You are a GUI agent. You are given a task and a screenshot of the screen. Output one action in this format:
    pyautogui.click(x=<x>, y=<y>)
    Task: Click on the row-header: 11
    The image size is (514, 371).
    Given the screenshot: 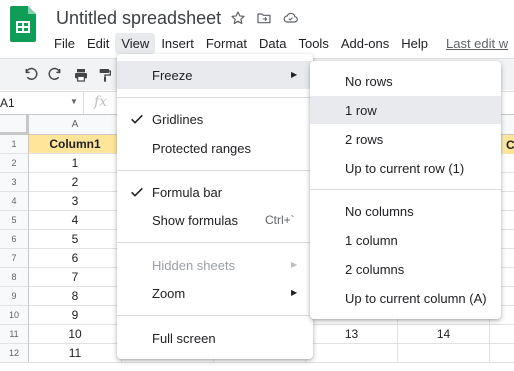 What is the action you would take?
    pyautogui.click(x=14, y=334)
    